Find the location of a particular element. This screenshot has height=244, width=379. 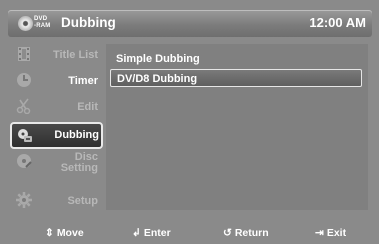

page-title: Dubbing is located at coordinates (88, 22).